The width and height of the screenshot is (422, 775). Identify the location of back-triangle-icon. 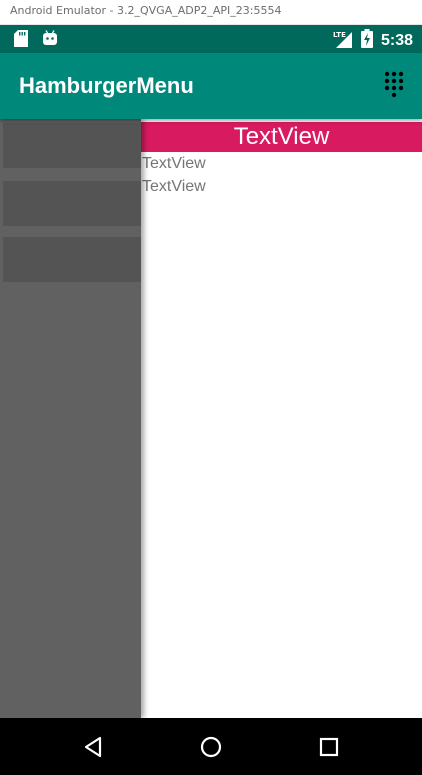
(93, 747).